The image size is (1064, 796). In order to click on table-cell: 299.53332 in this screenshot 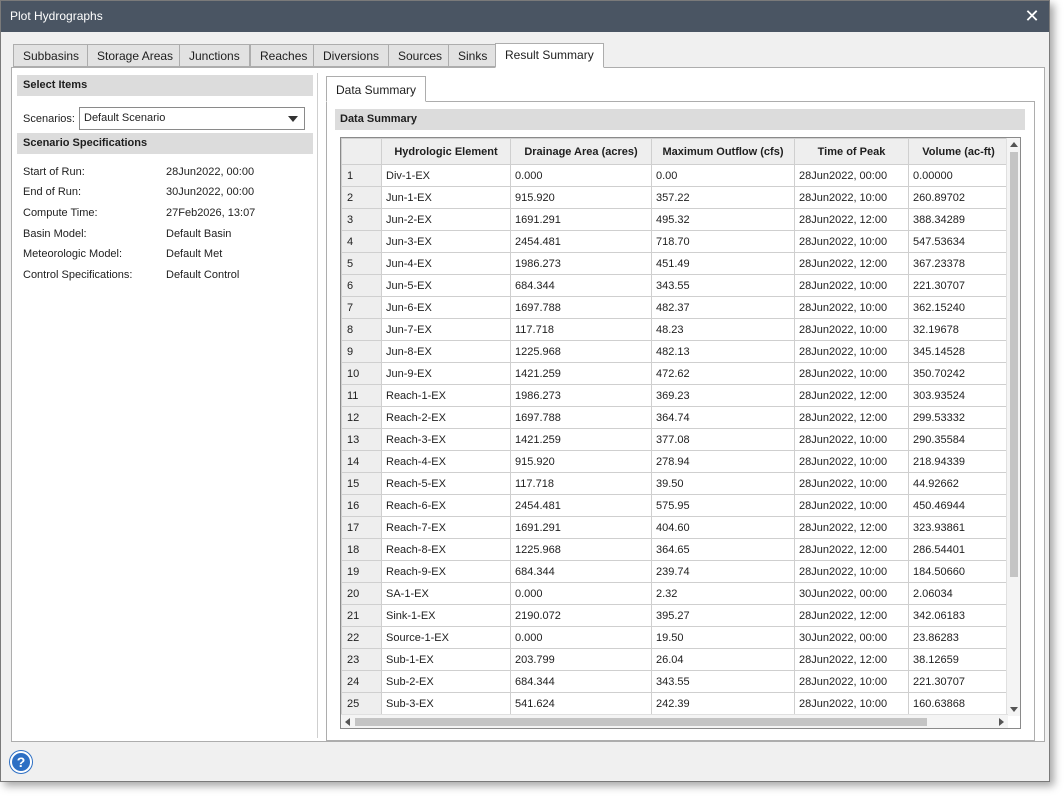, I will do `click(958, 417)`.